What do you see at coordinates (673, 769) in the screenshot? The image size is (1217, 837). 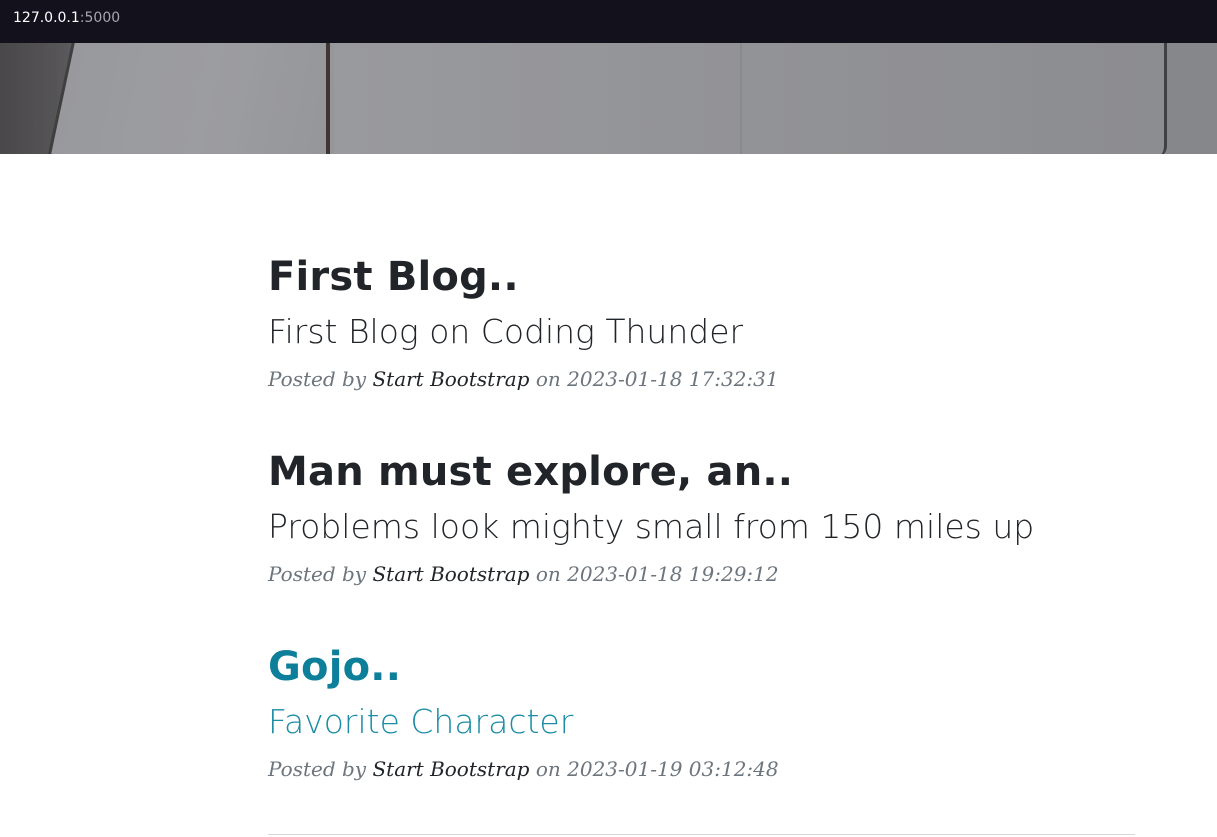 I see `post-date: 2023-01-19 03:12:48` at bounding box center [673, 769].